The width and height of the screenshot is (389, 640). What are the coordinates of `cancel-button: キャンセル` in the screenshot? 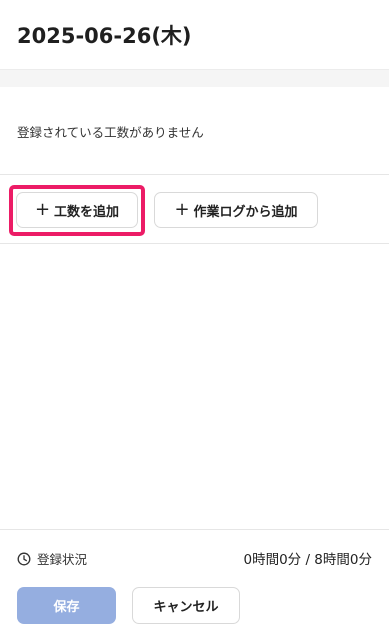 It's located at (186, 605).